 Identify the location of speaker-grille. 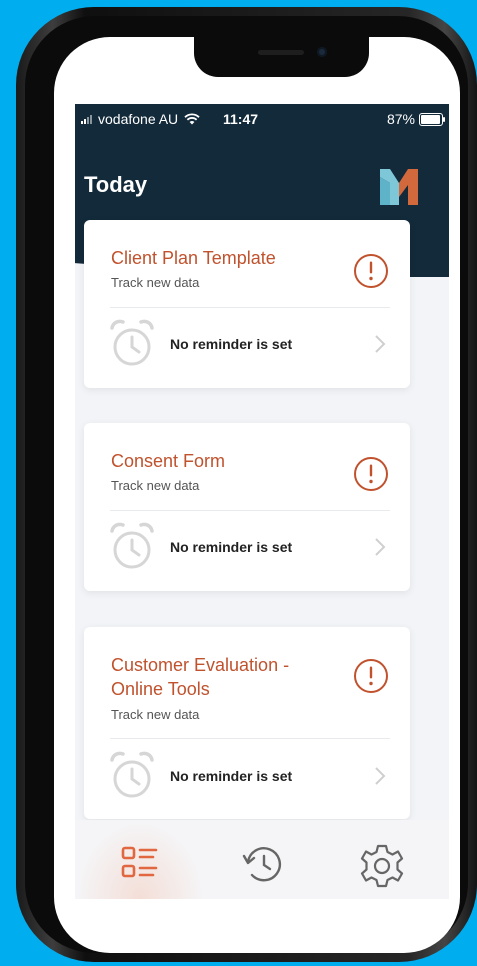
(281, 52).